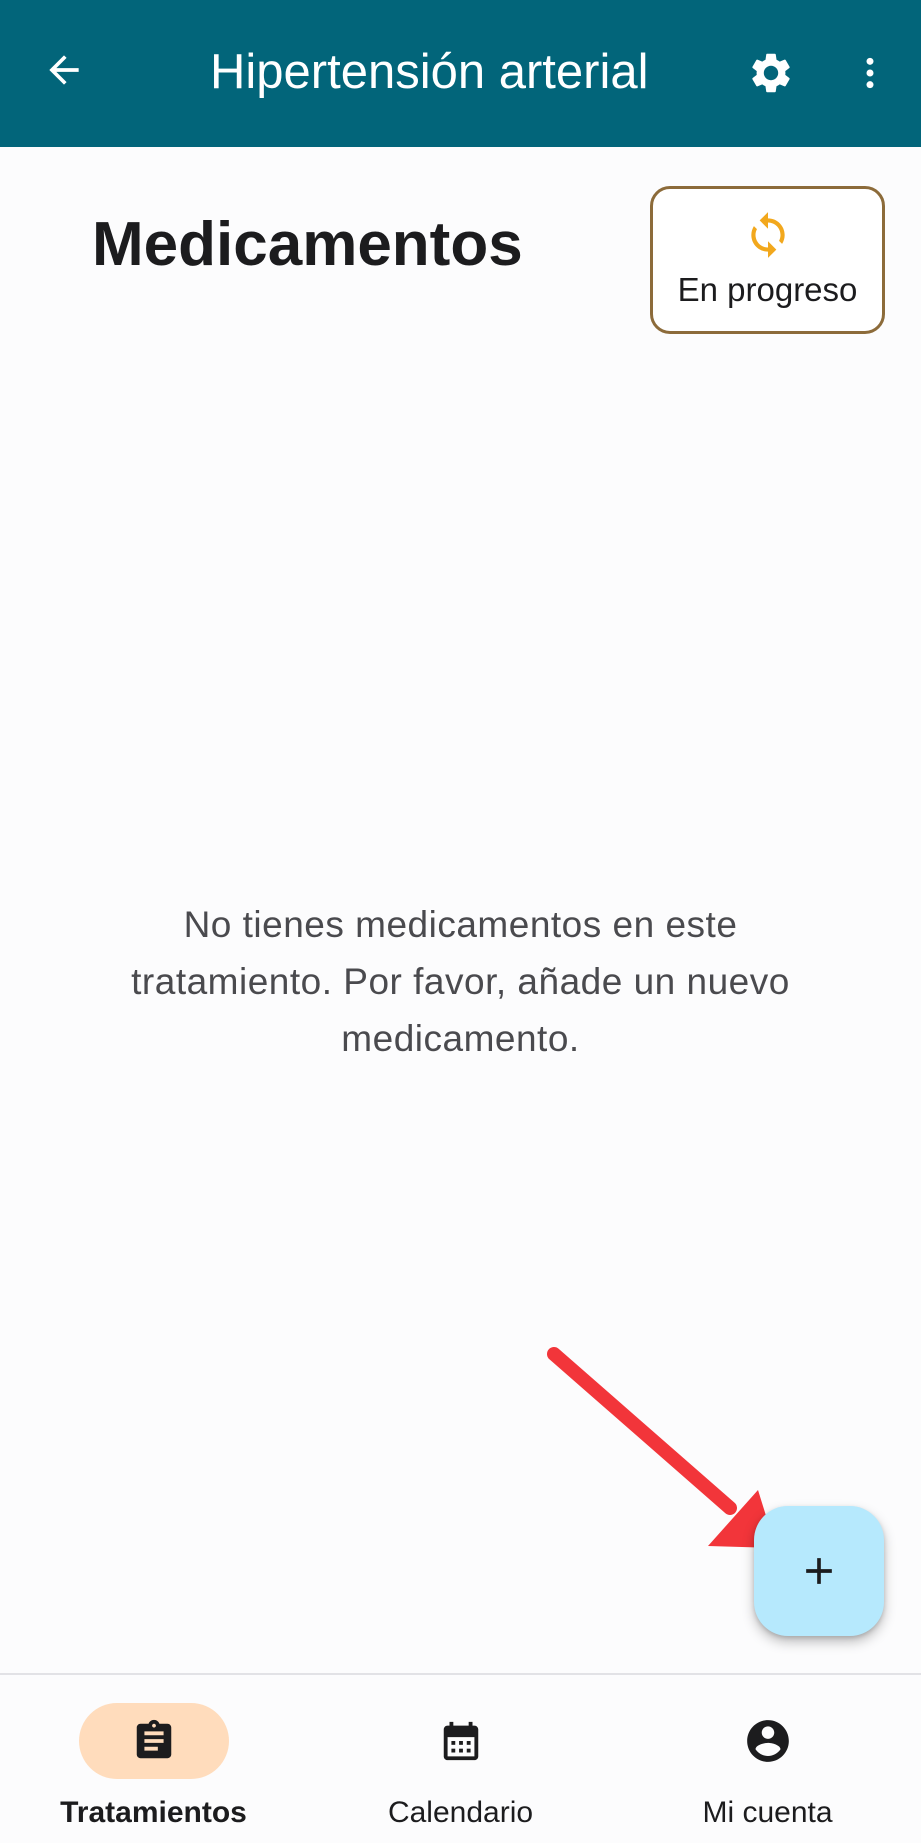 The image size is (921, 1843). I want to click on nav-item-calendario: Calendario, so click(460, 1759).